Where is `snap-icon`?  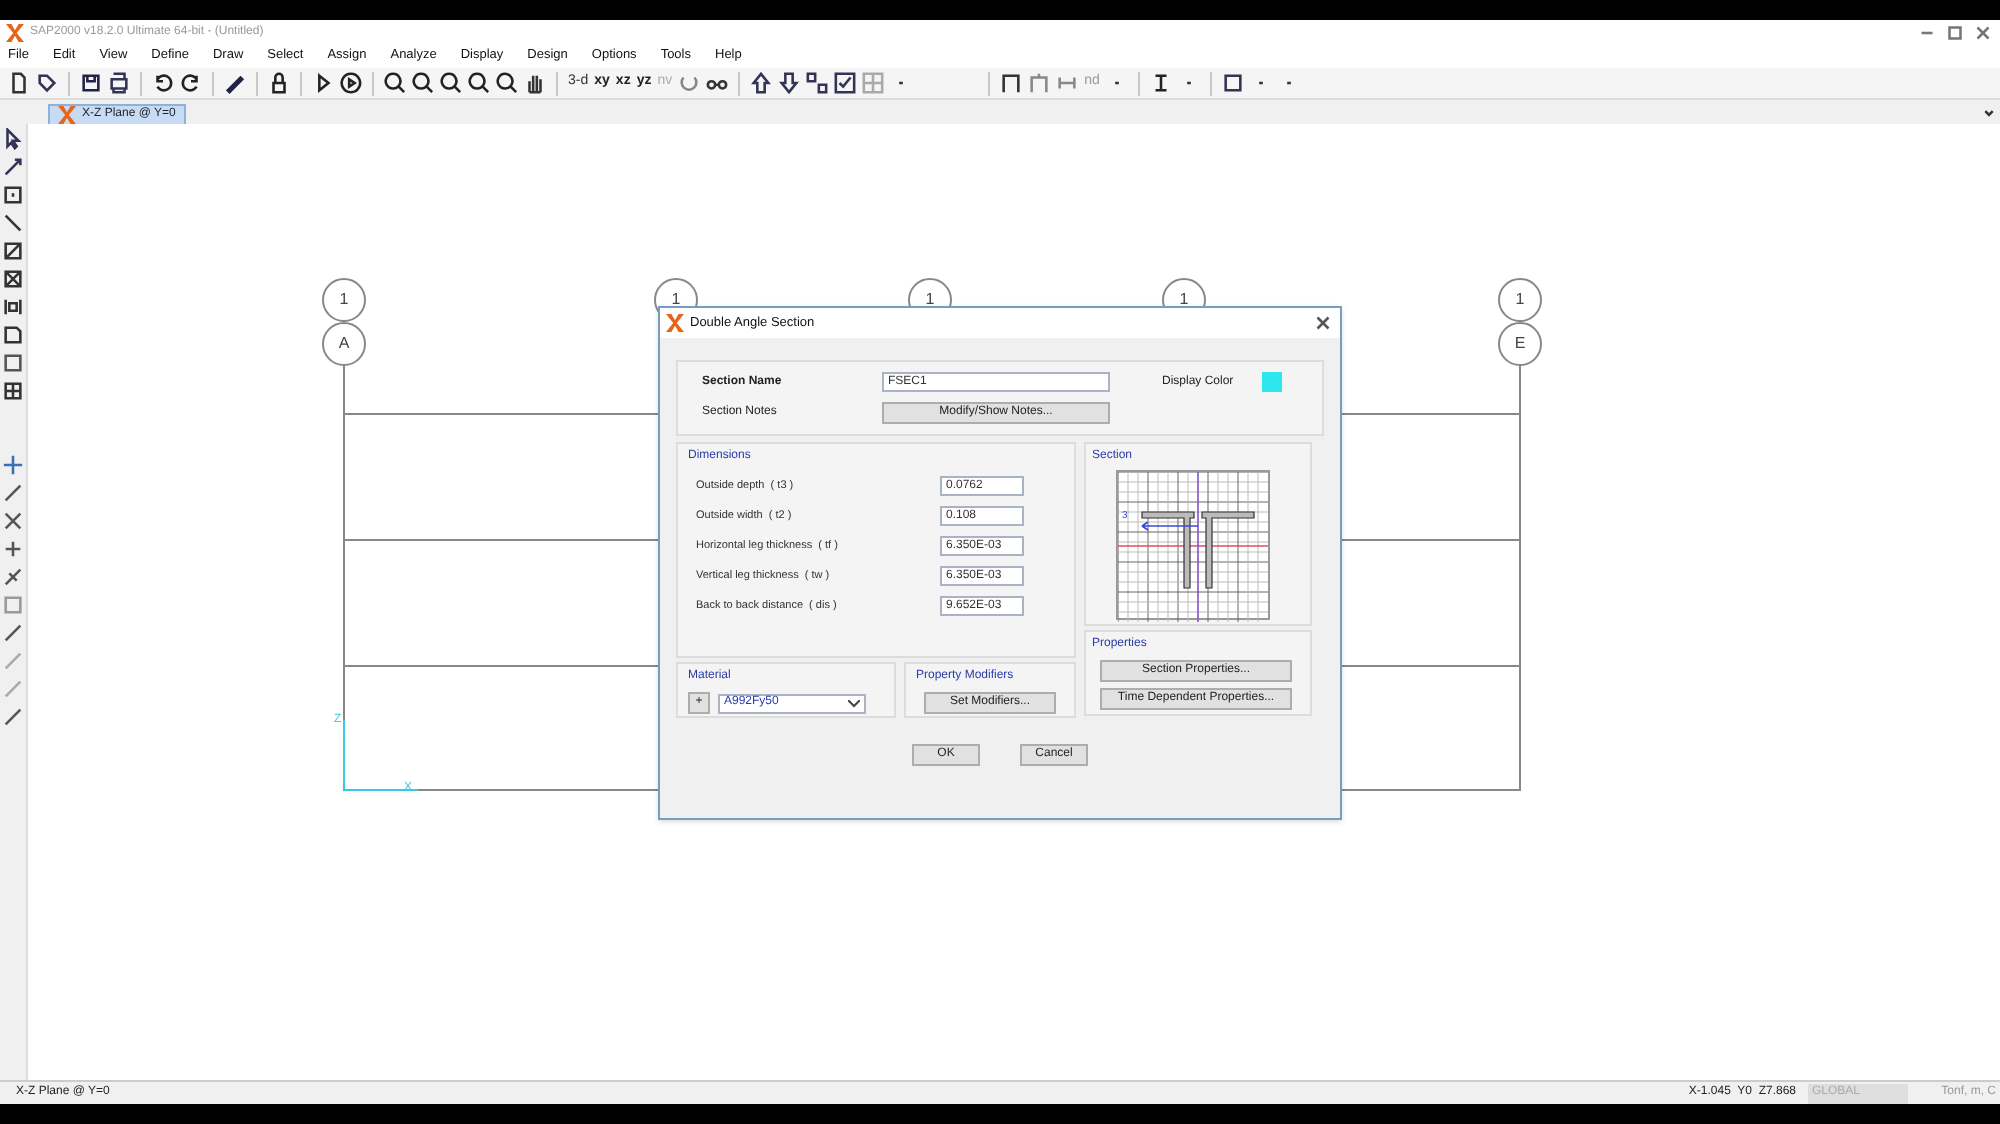 snap-icon is located at coordinates (13, 465).